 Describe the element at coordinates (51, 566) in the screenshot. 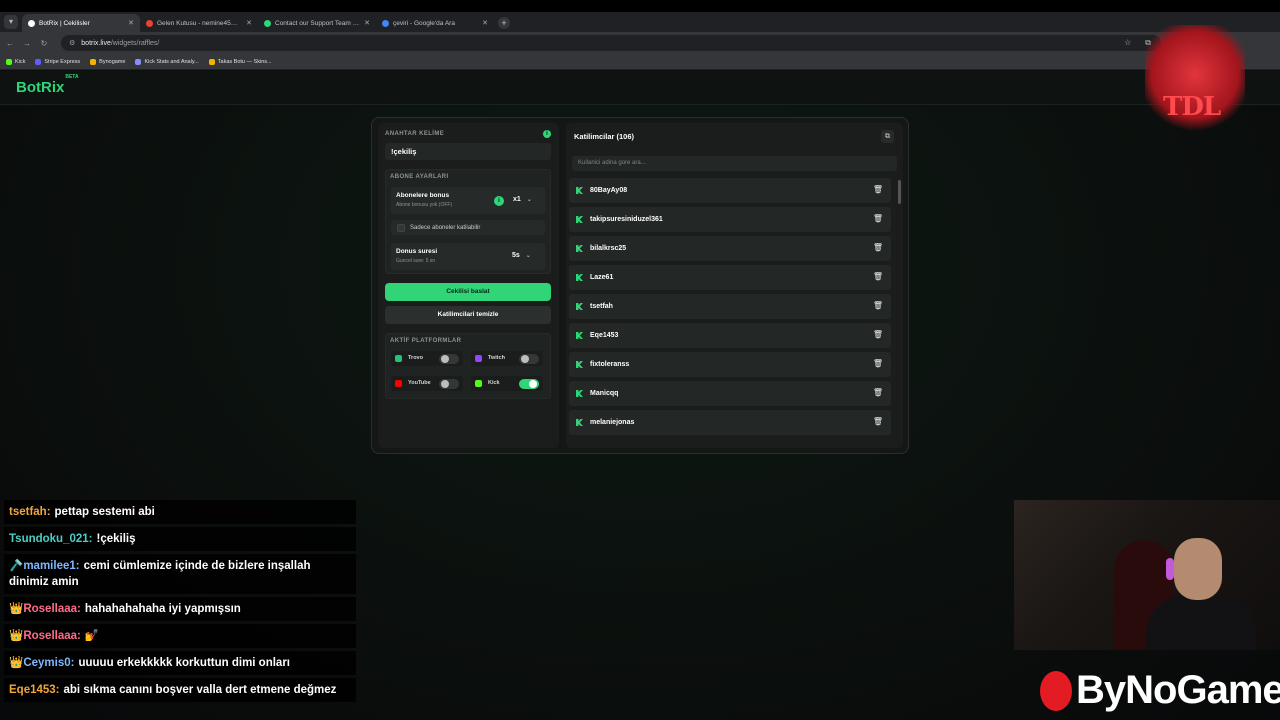

I see `chat-username: mamilee1:` at that location.